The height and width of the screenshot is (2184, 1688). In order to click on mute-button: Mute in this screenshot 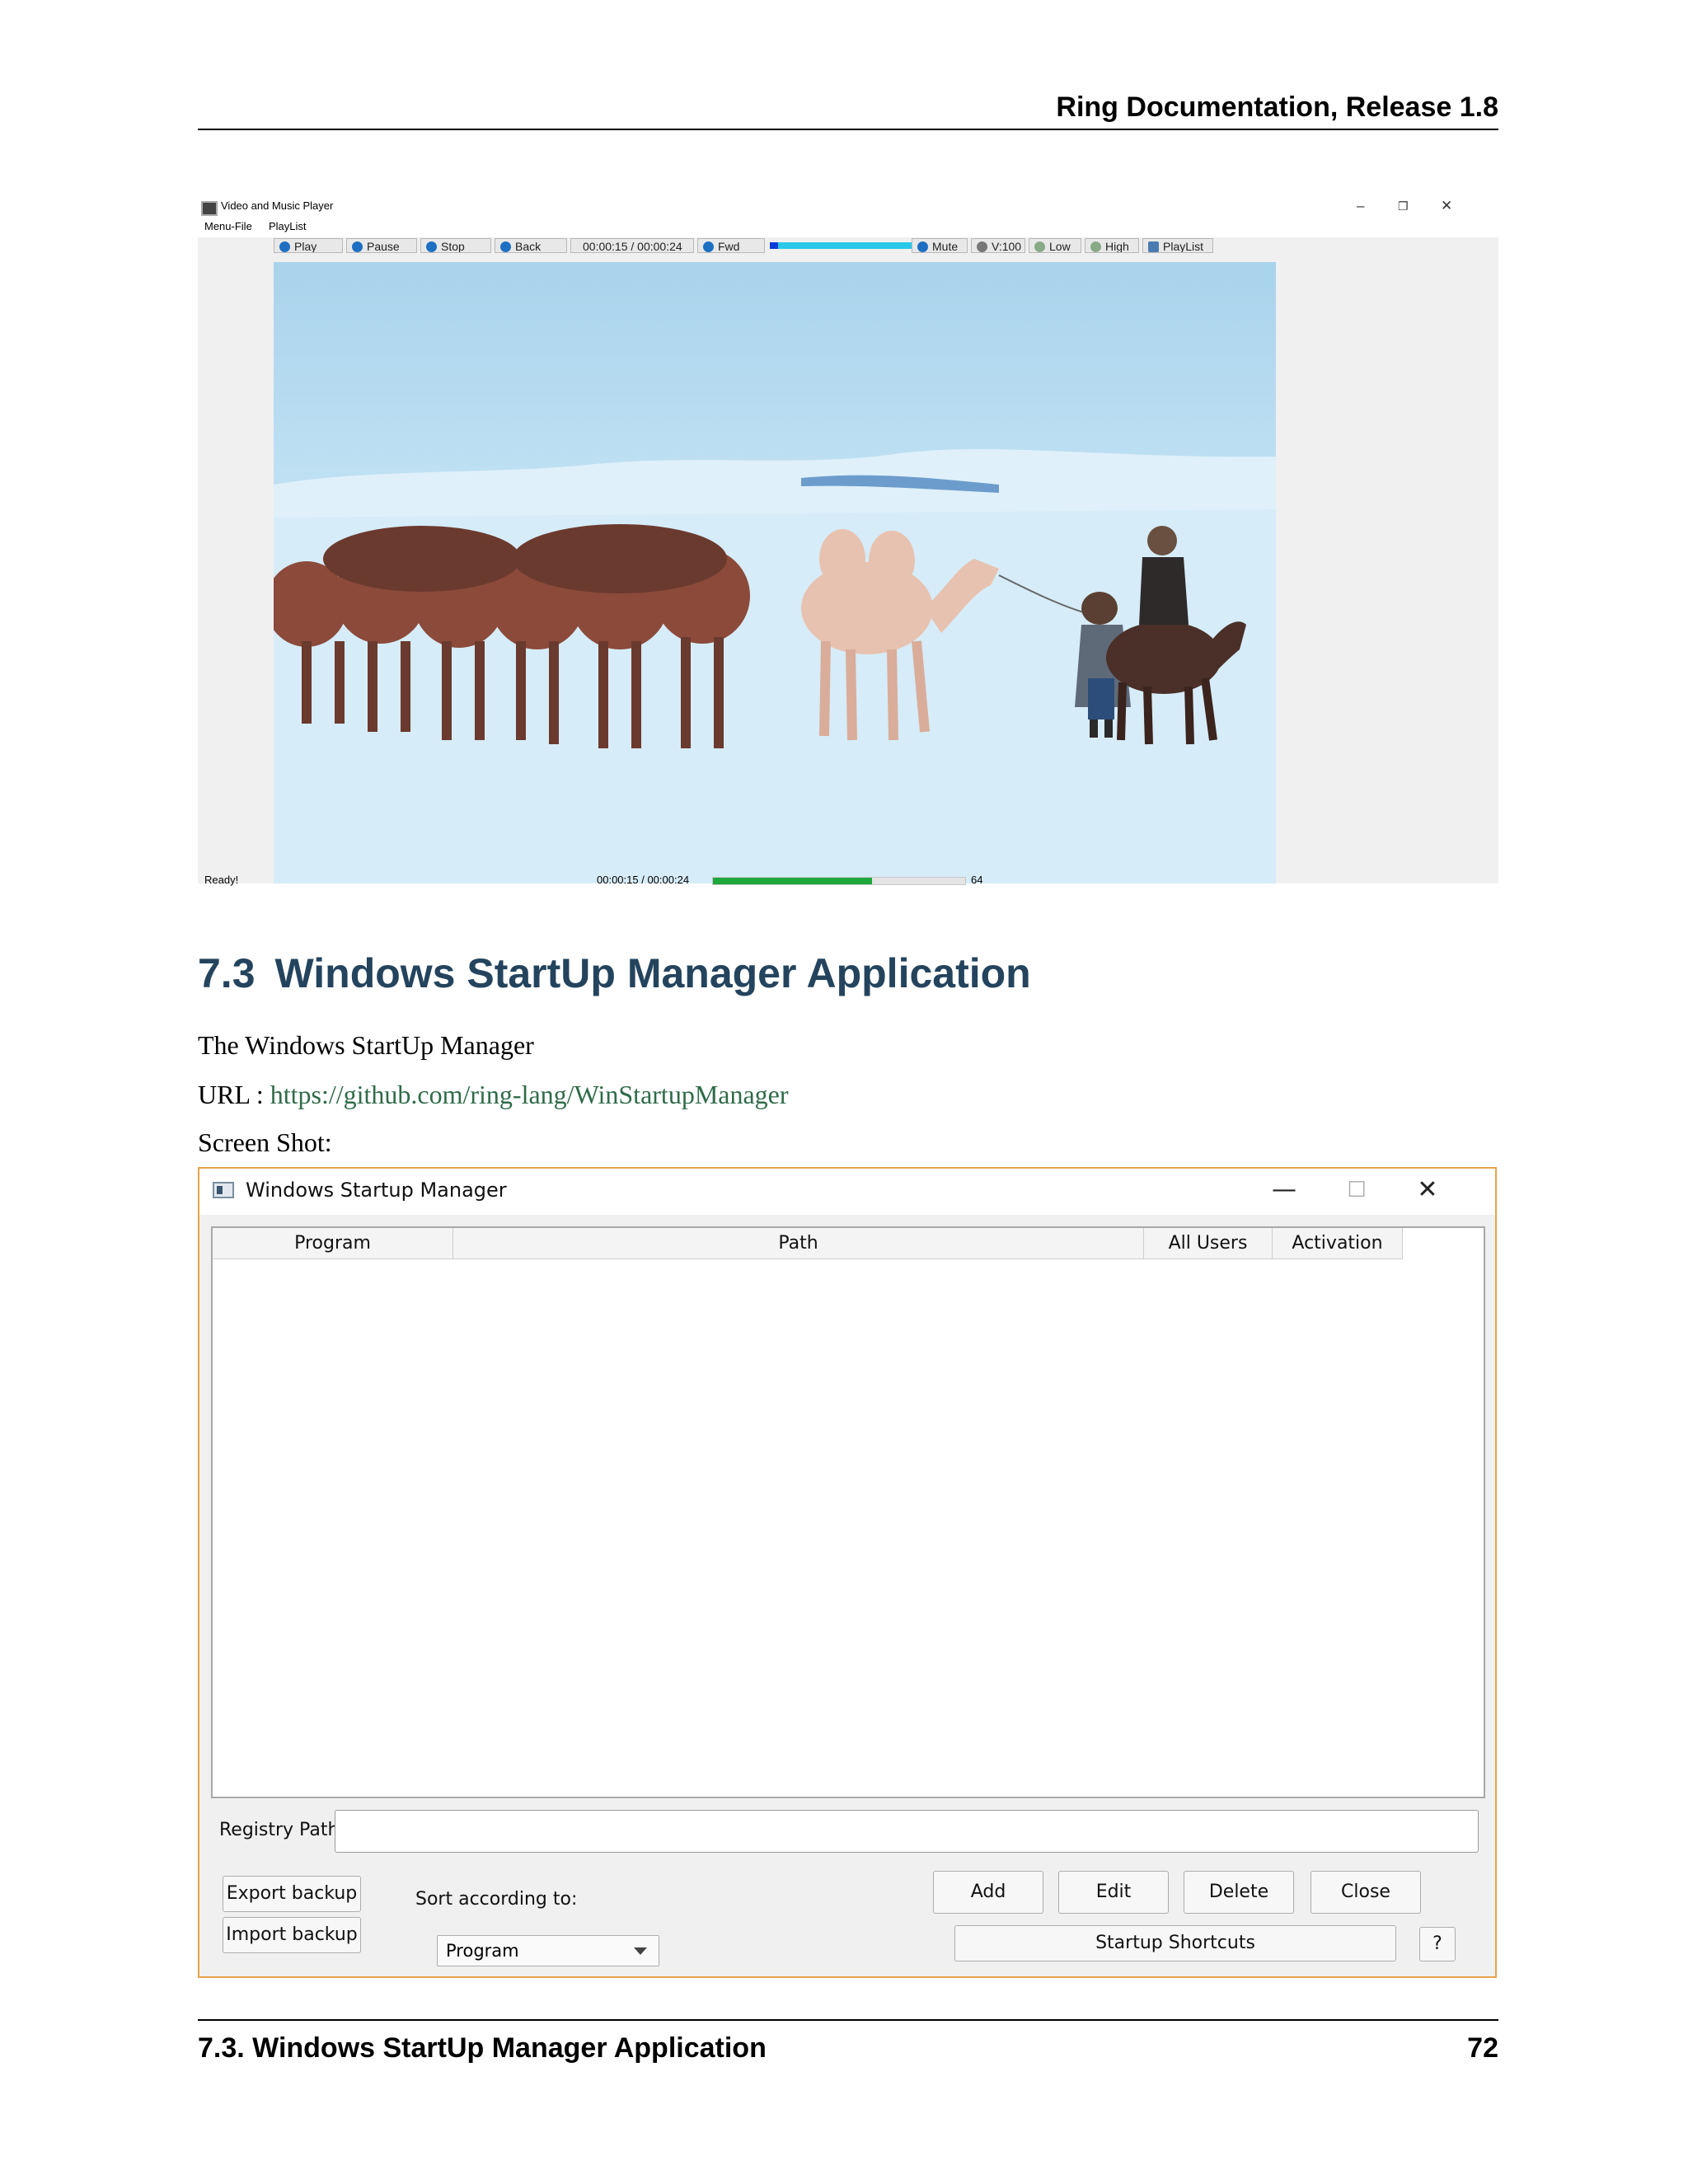, I will do `click(940, 245)`.